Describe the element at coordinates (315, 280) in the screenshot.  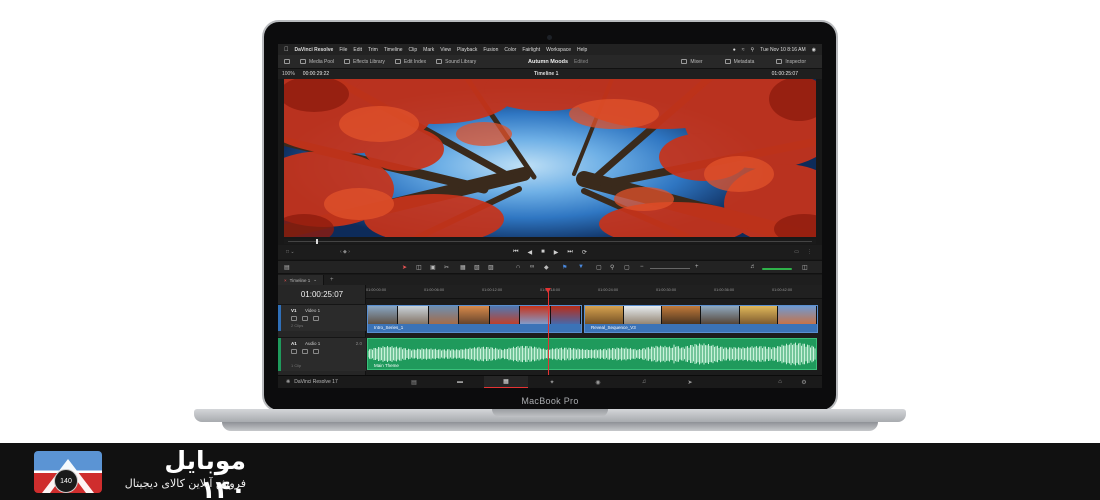
I see `chevron-down-icon: ⌄` at that location.